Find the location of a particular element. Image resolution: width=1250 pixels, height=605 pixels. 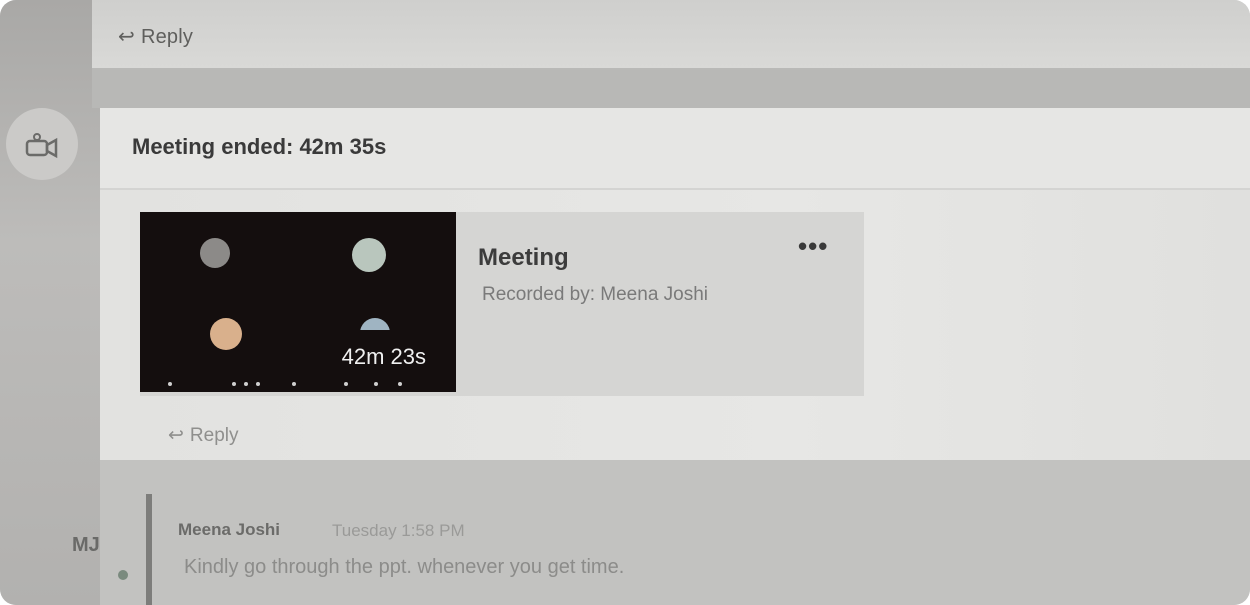

more-options-button: ••• is located at coordinates (818, 246).